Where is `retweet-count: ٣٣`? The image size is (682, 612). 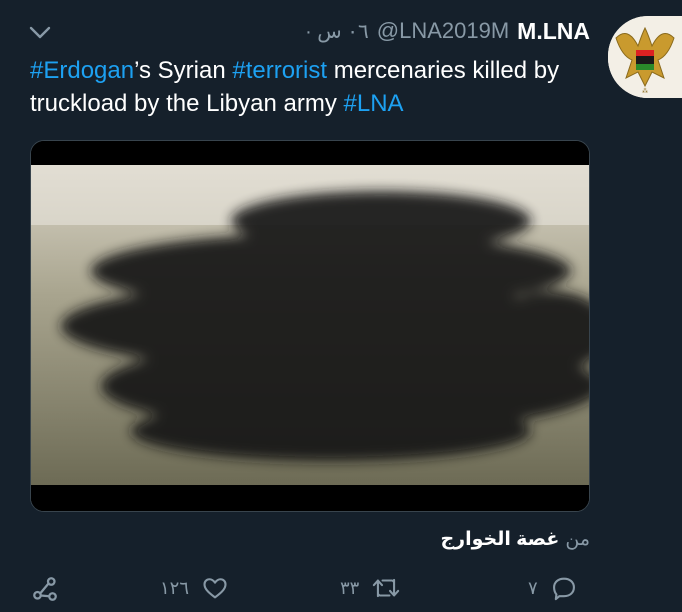 retweet-count: ٣٣ is located at coordinates (350, 587).